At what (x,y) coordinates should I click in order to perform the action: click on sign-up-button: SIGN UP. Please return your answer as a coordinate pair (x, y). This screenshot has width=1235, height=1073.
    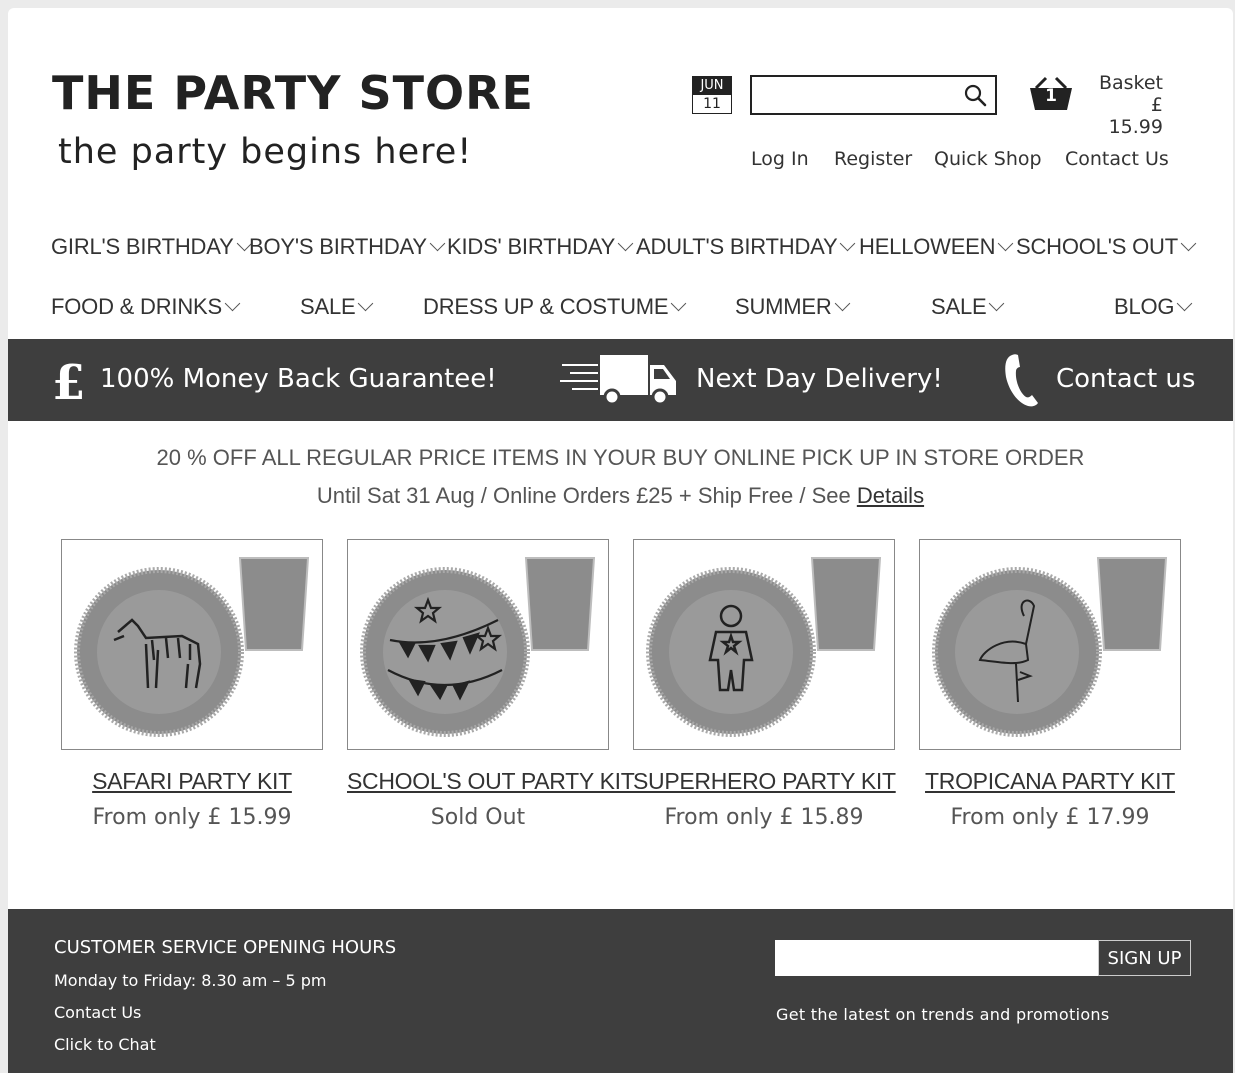
    Looking at the image, I should click on (1144, 958).